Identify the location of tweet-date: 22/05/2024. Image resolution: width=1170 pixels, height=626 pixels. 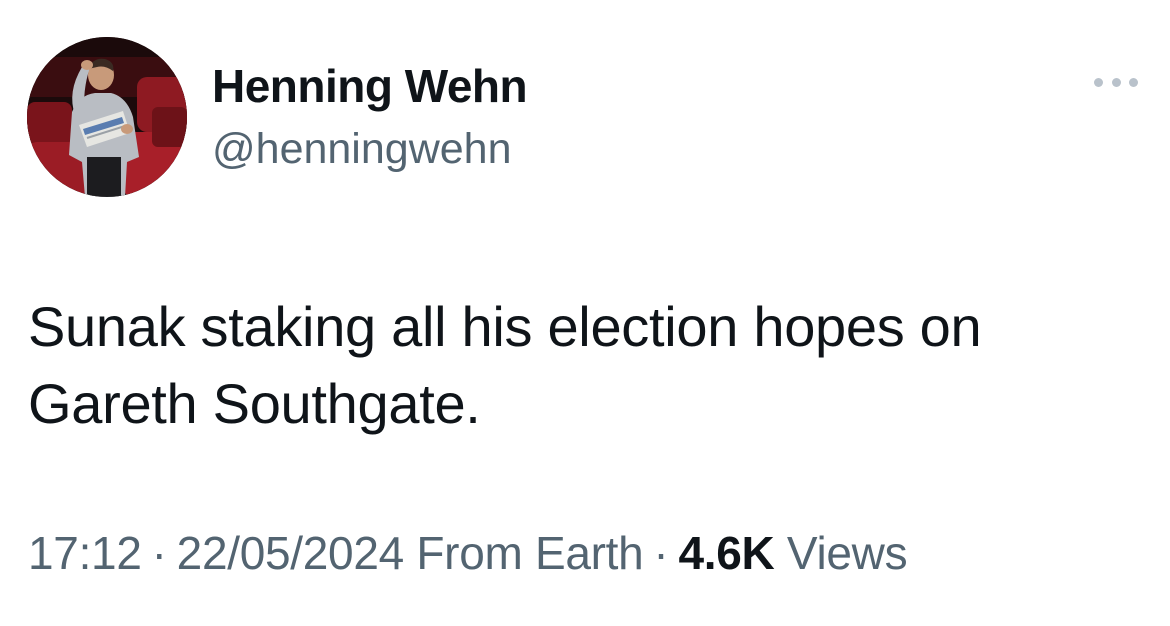
(291, 553).